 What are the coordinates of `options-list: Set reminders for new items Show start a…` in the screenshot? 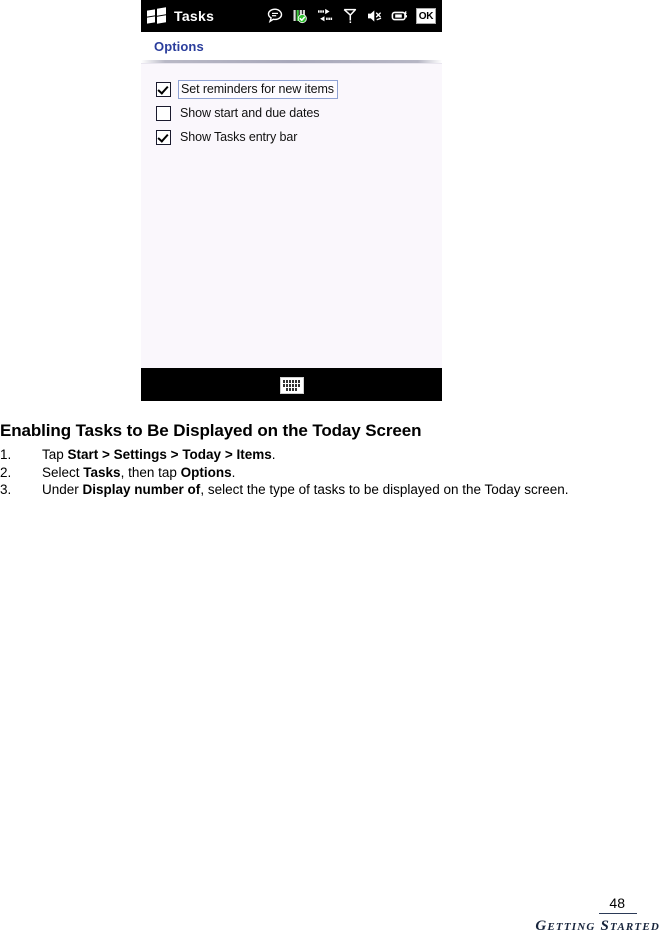 It's located at (291, 216).